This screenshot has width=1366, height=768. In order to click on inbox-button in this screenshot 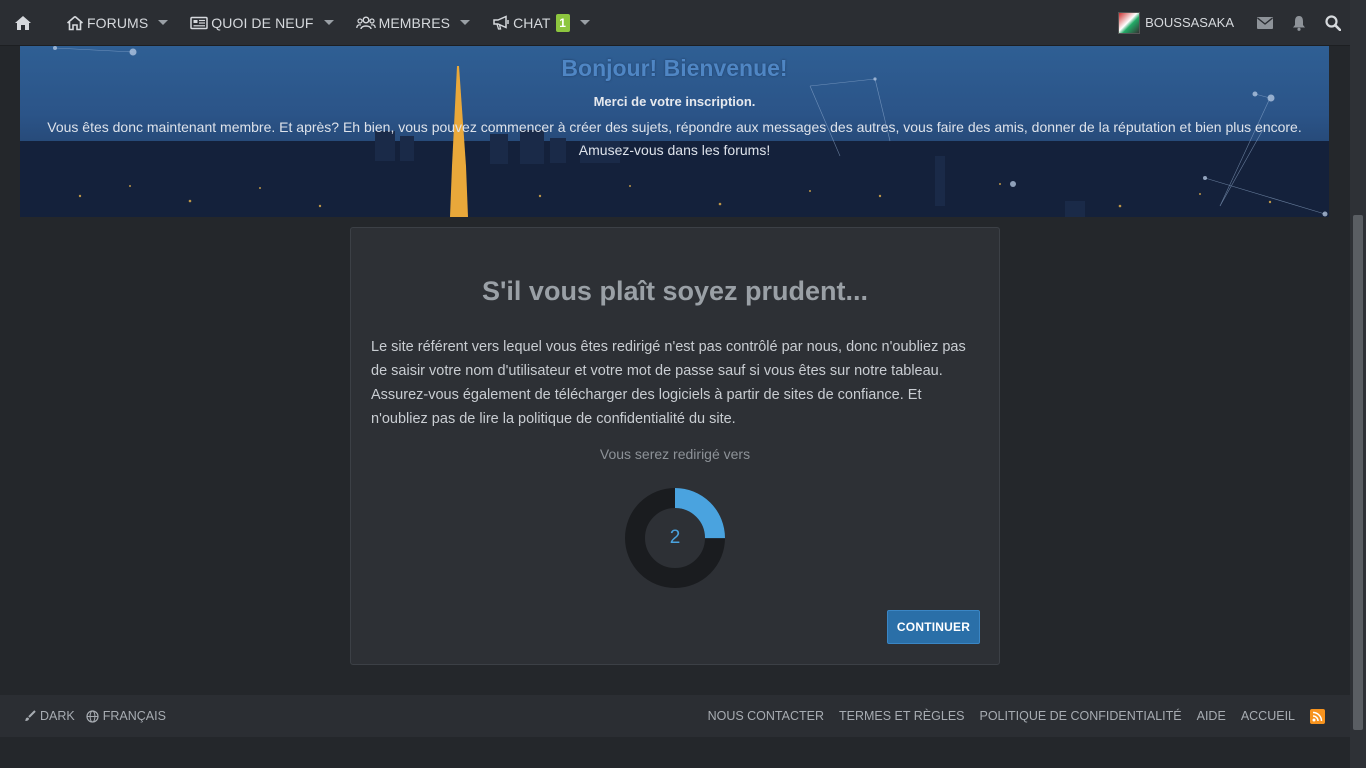, I will do `click(1265, 23)`.